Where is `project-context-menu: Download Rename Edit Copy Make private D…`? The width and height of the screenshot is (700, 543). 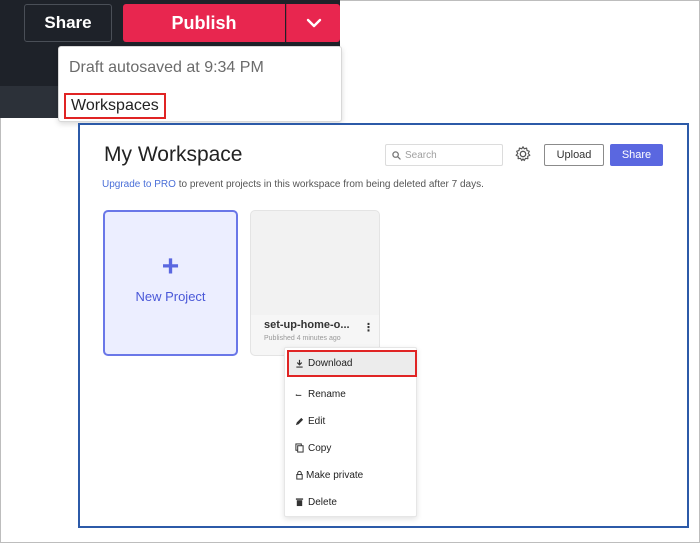
project-context-menu: Download Rename Edit Copy Make private D… is located at coordinates (350, 432).